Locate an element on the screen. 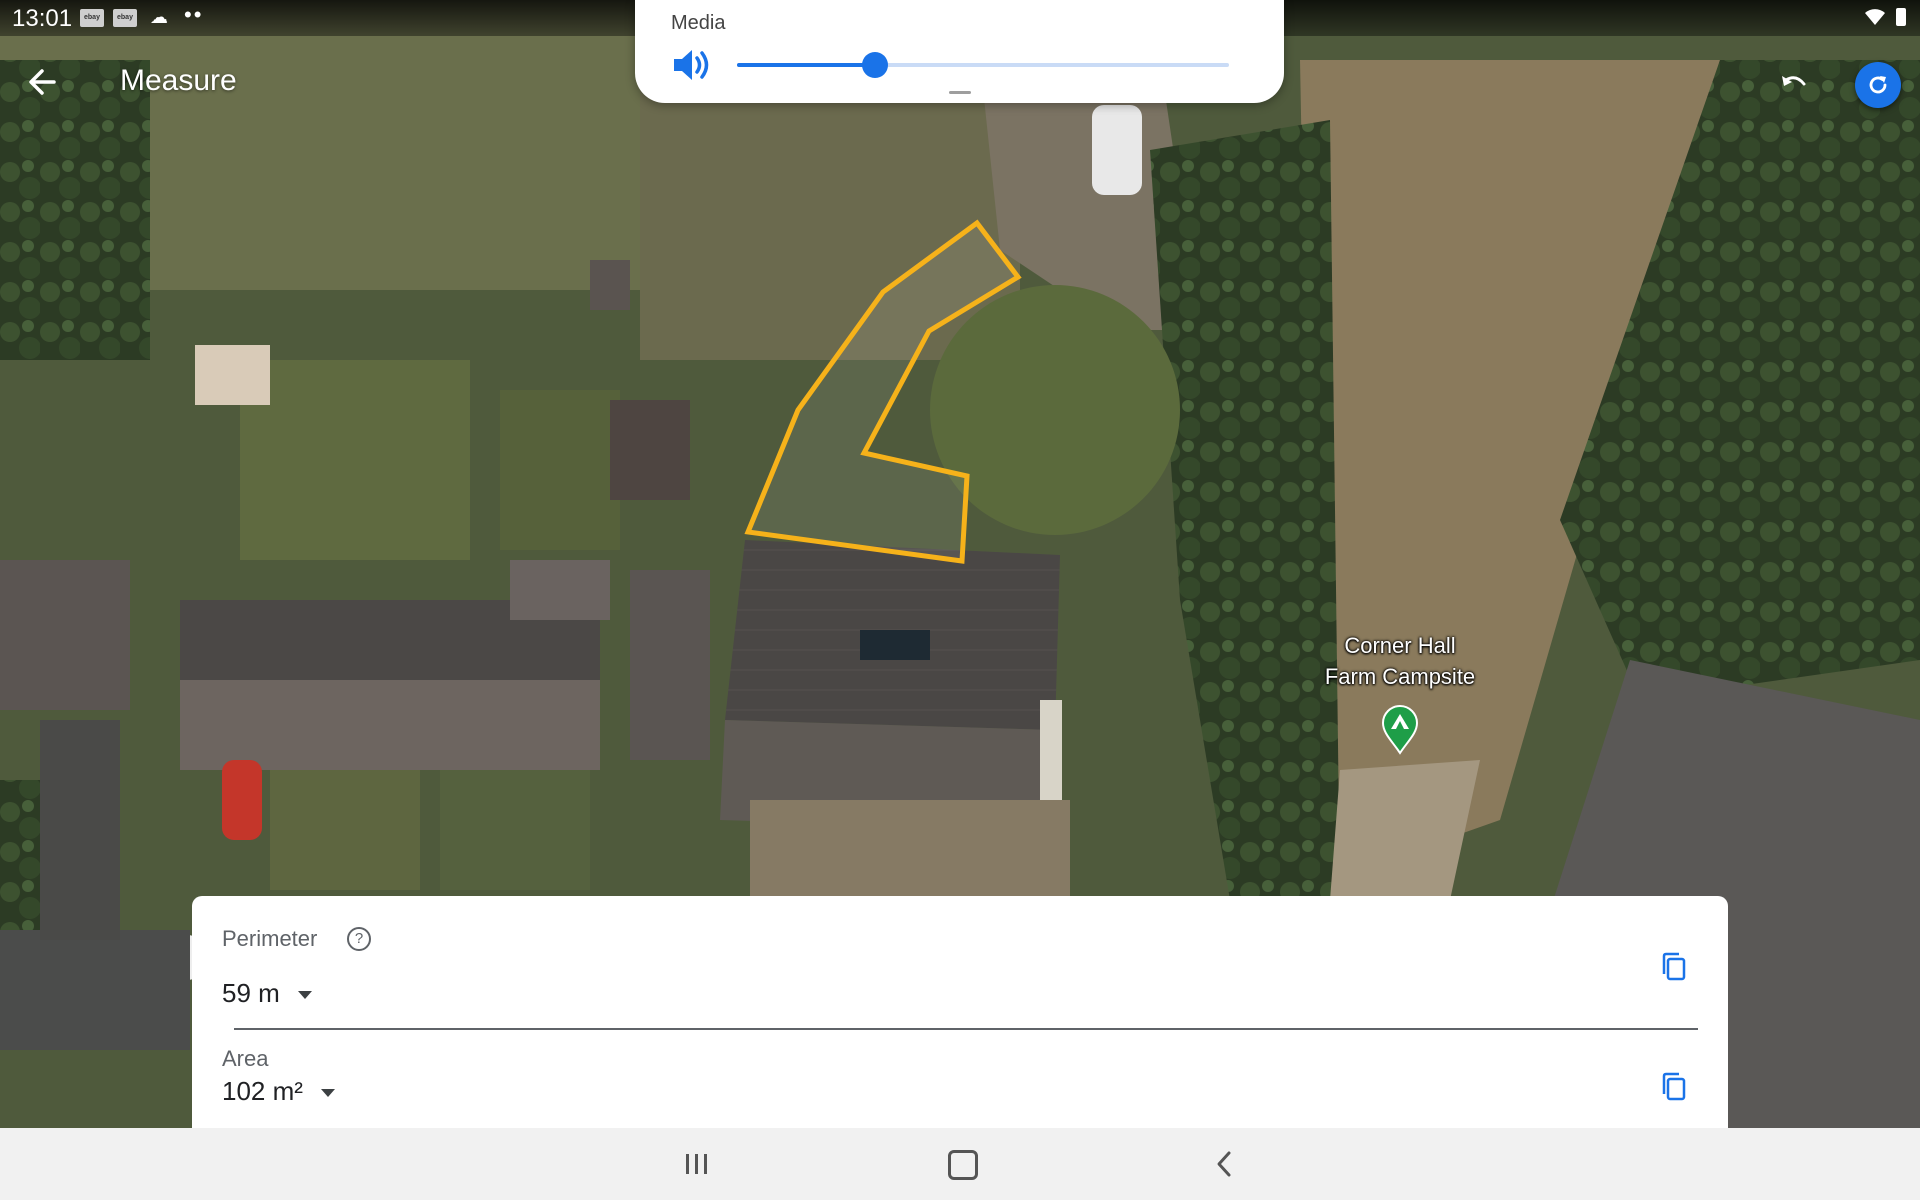  perimeter-label: Perimeter is located at coordinates (270, 938).